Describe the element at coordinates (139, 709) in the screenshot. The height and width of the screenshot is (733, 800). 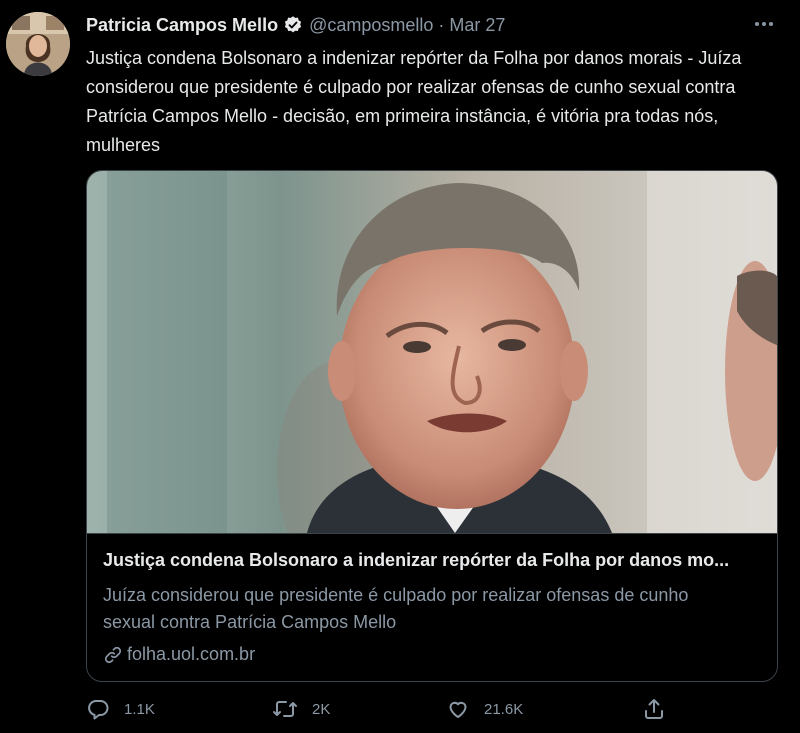
I see `reply-count: 1.1K` at that location.